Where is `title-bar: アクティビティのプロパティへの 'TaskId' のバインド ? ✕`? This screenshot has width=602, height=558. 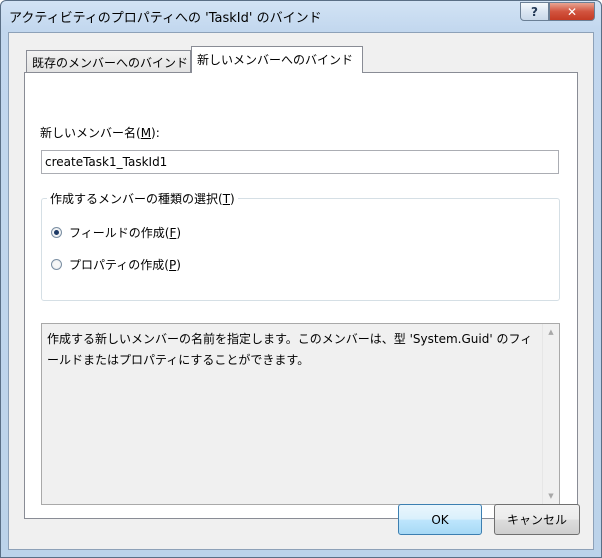
title-bar: アクティビティのプロパティへの 'TaskId' のバインド ? ✕ is located at coordinates (301, 16).